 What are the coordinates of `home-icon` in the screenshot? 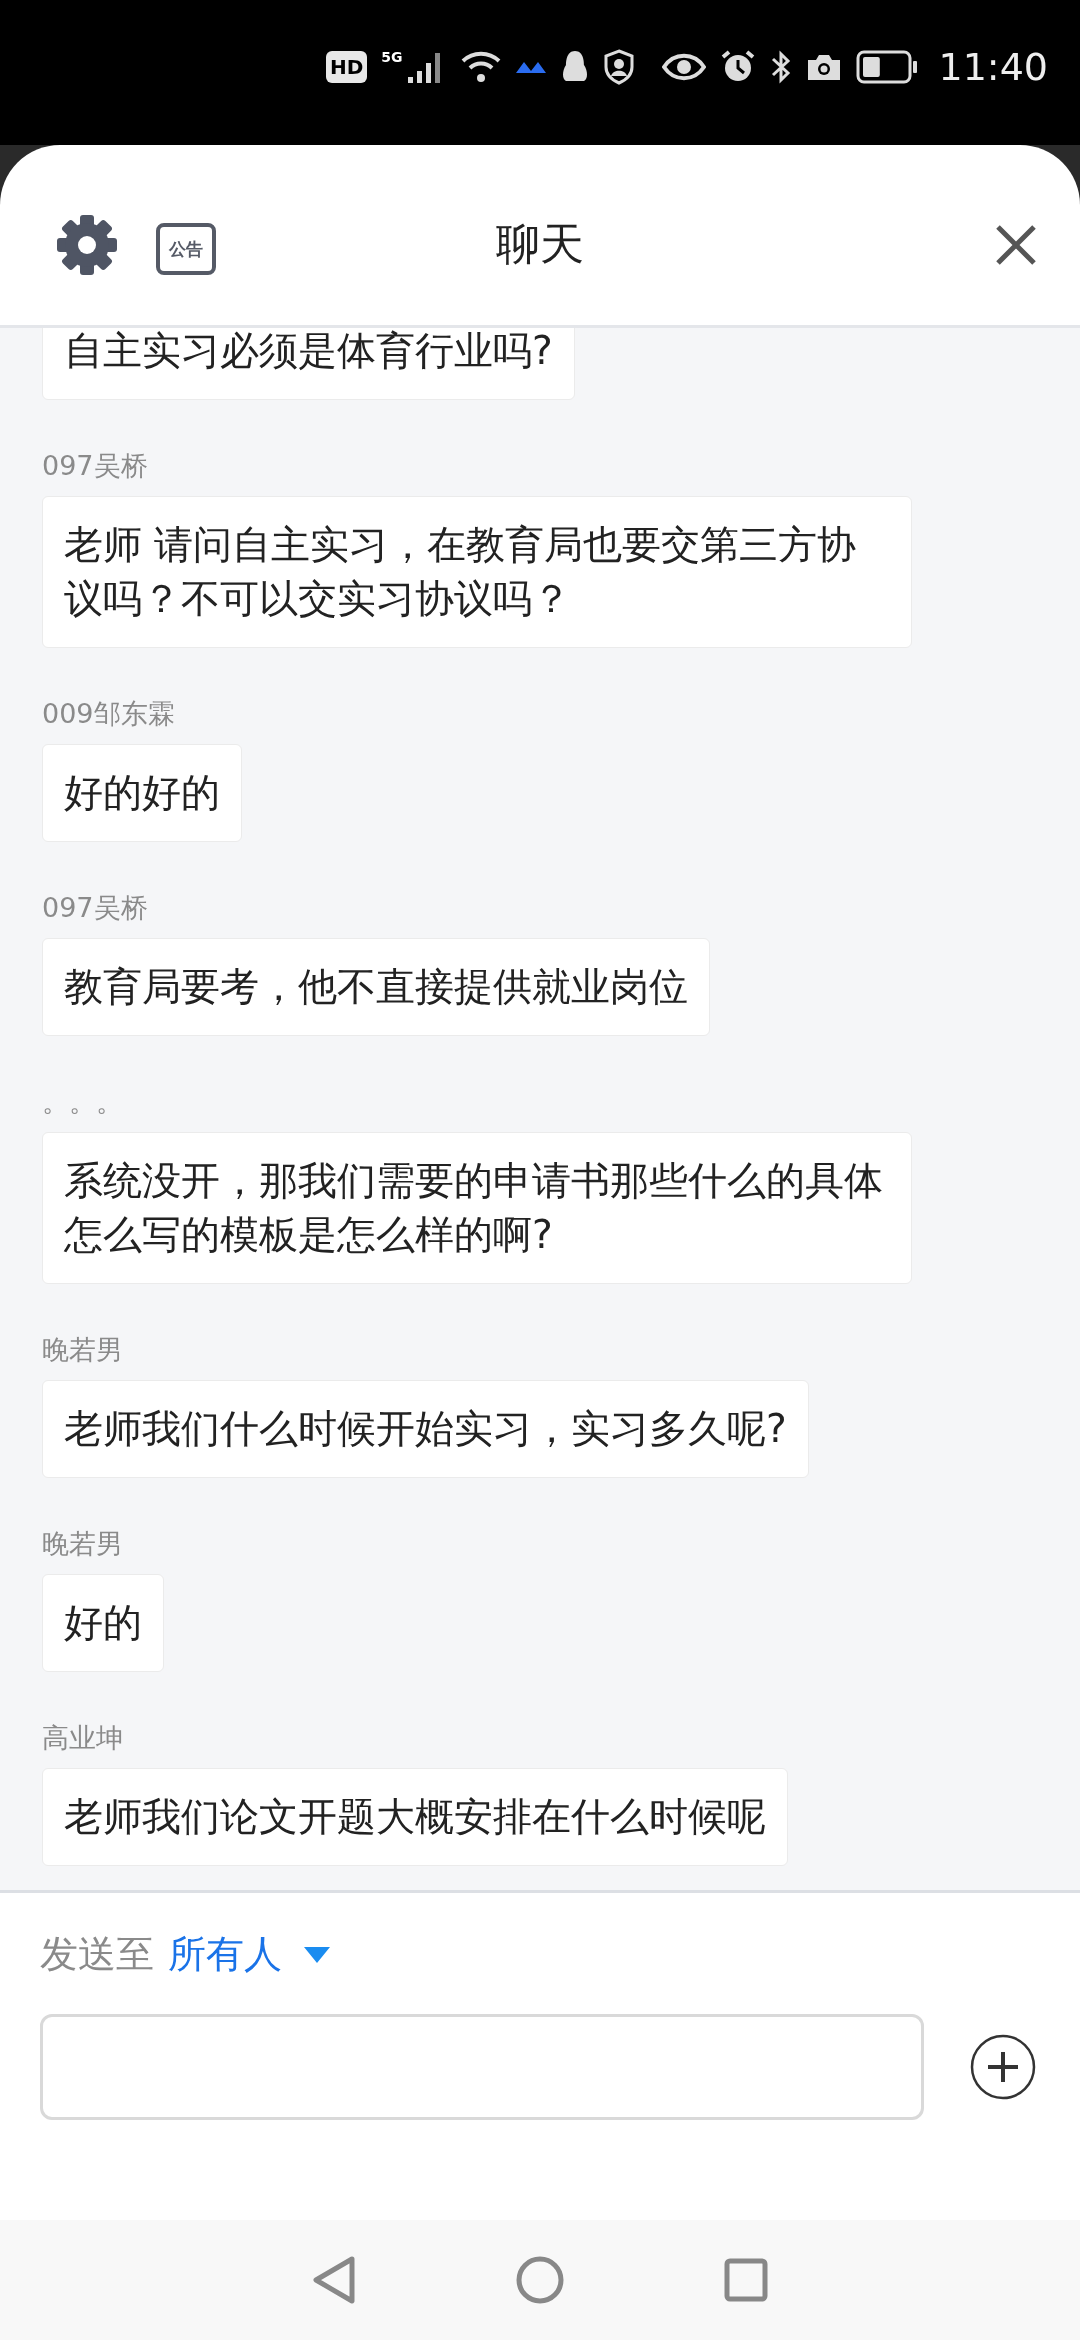 It's located at (540, 2280).